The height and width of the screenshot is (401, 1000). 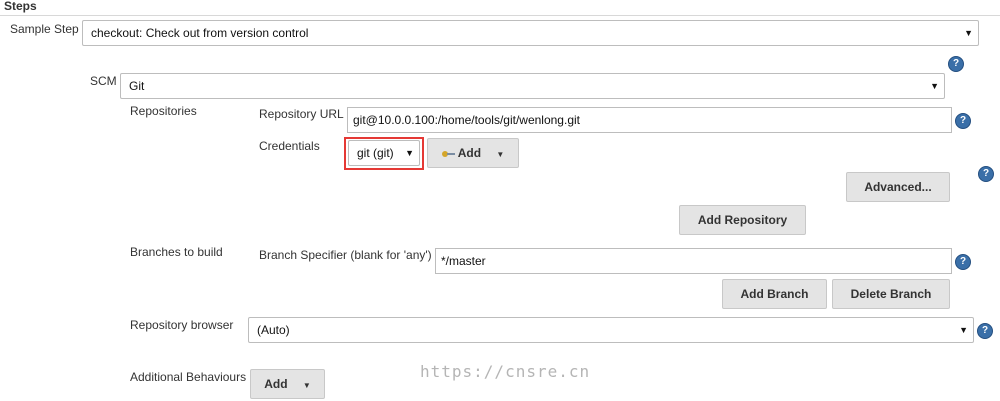 What do you see at coordinates (375, 153) in the screenshot?
I see `credentials-value: git (git)` at bounding box center [375, 153].